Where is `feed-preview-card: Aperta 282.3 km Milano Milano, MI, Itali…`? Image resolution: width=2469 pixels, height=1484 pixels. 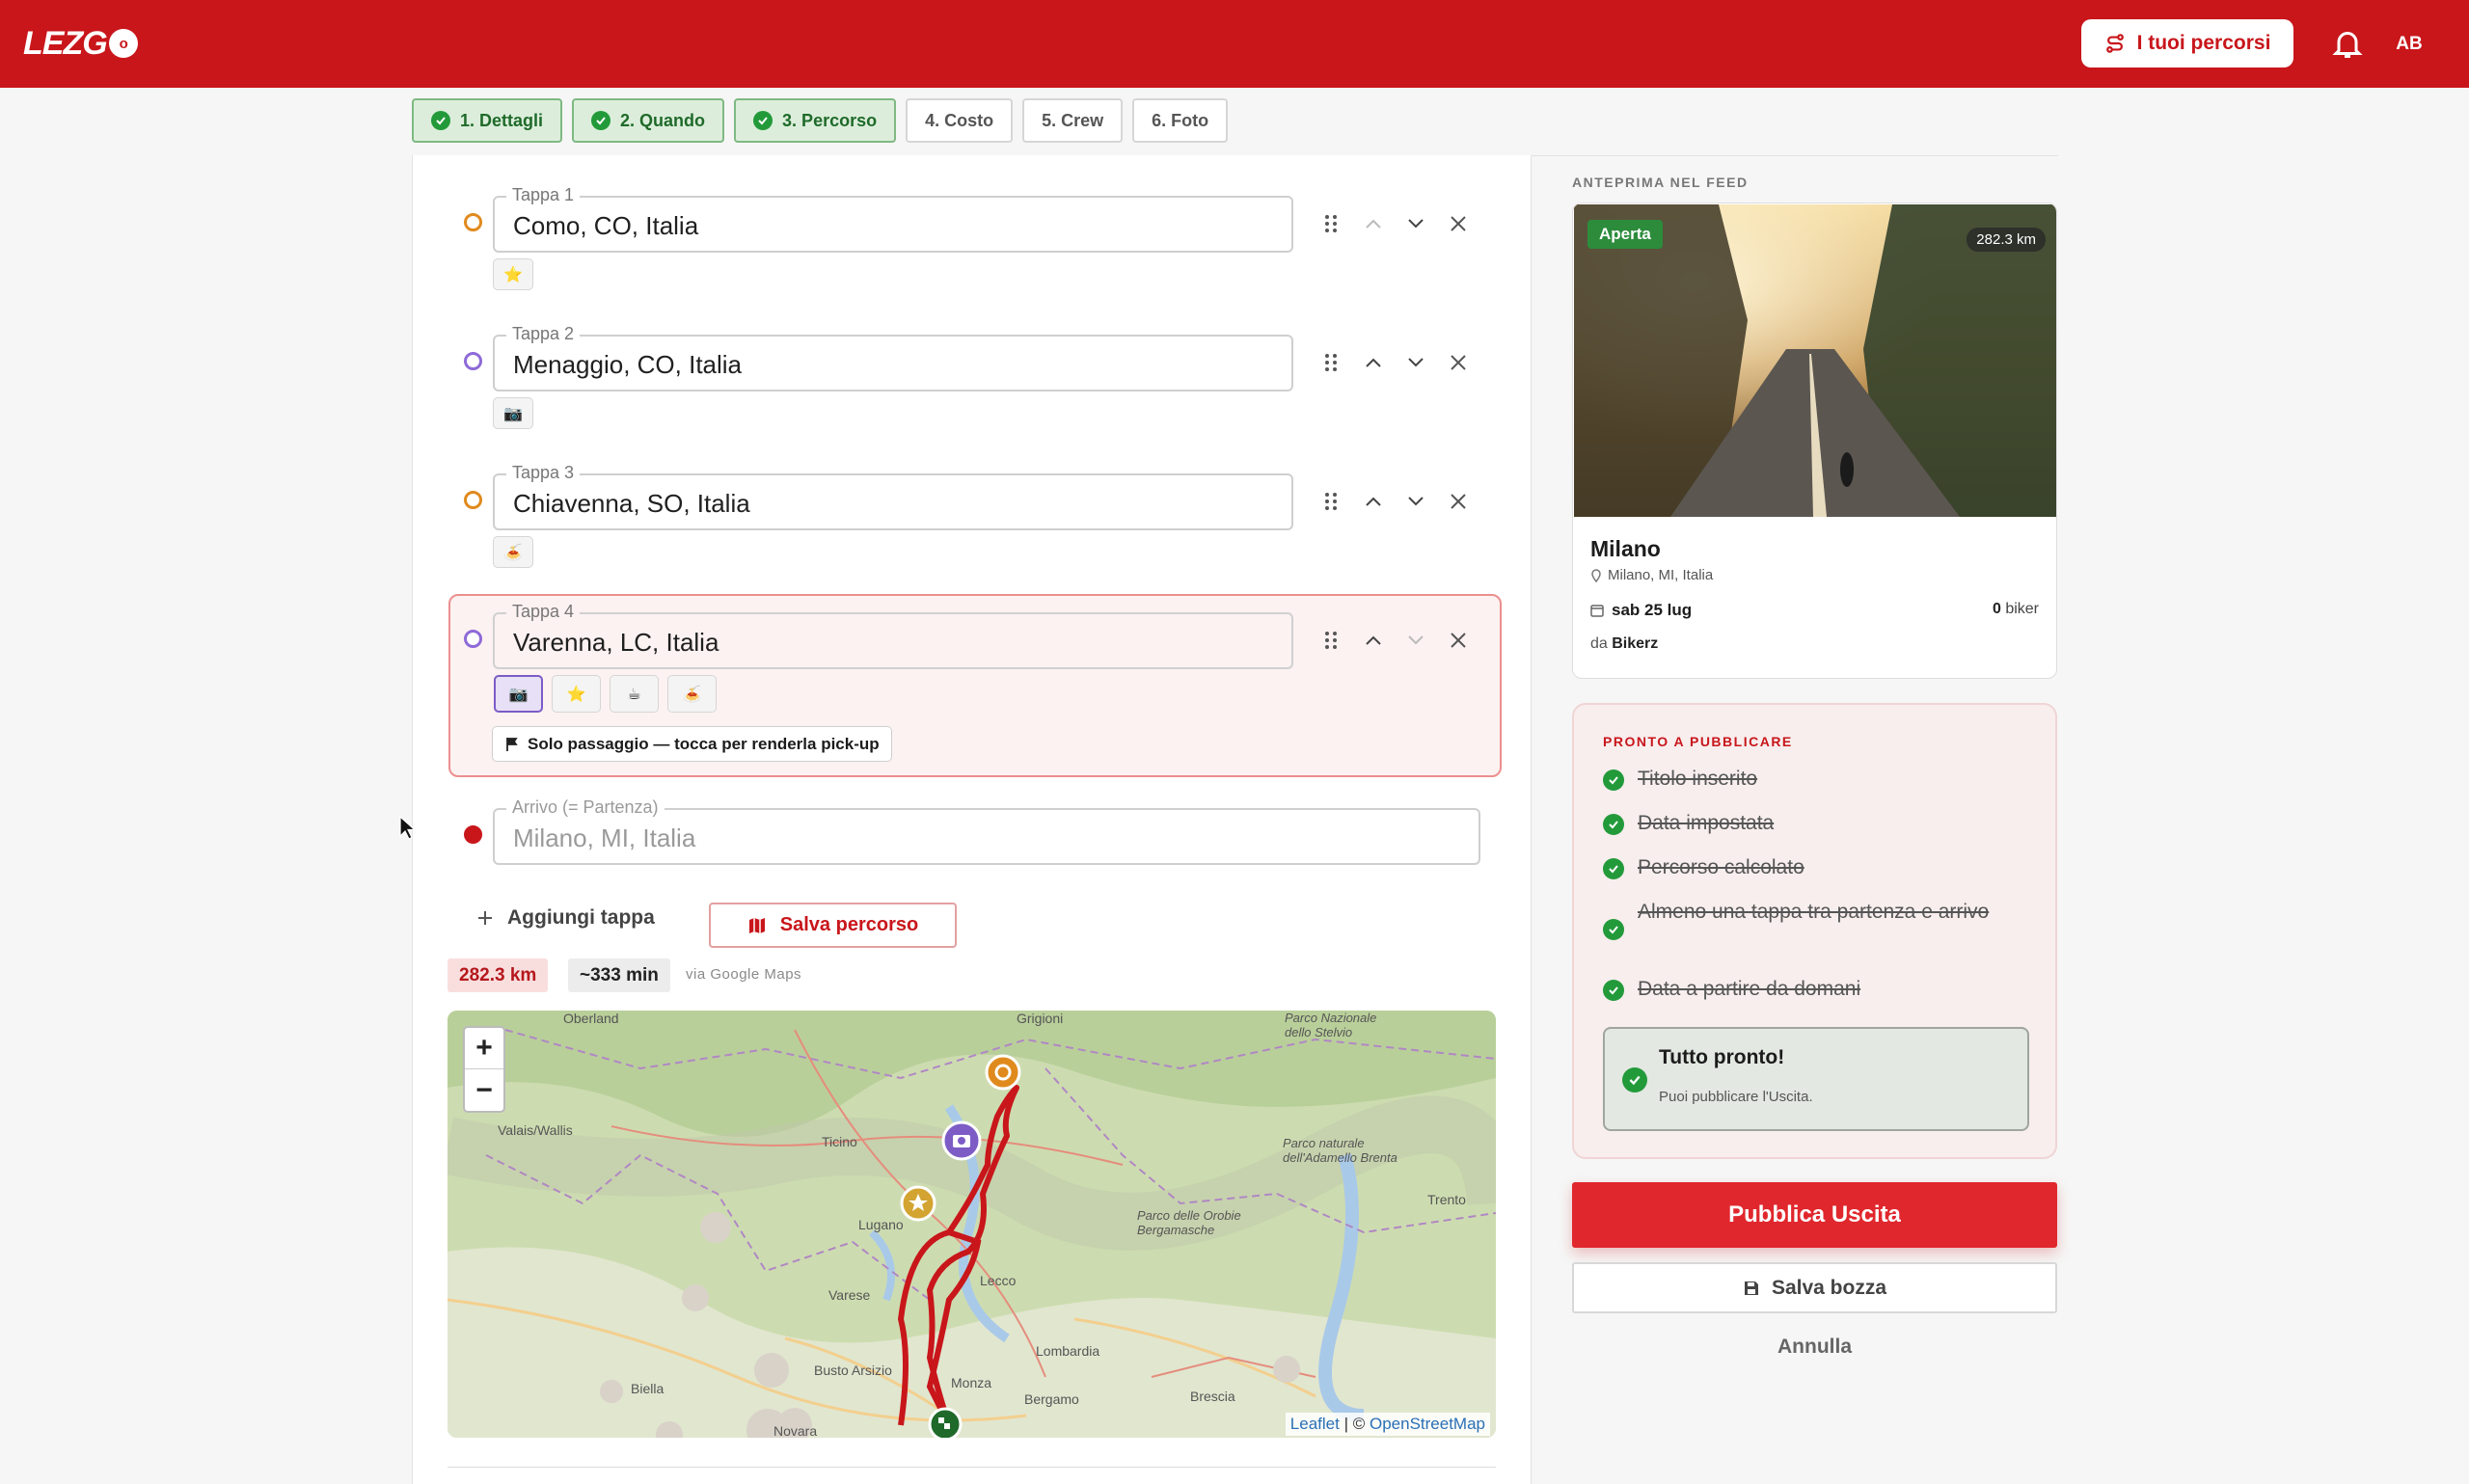 feed-preview-card: Aperta 282.3 km Milano Milano, MI, Itali… is located at coordinates (1815, 440).